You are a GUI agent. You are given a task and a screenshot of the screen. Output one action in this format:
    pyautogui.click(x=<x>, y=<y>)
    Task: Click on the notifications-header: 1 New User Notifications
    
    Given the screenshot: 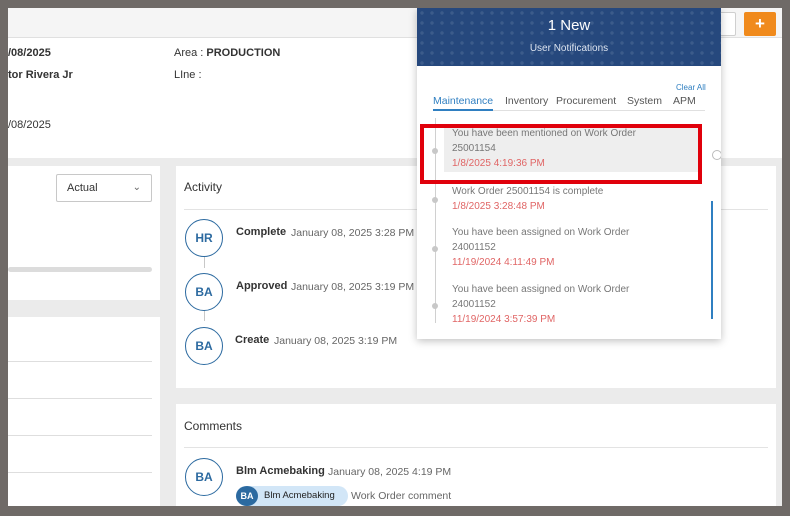 What is the action you would take?
    pyautogui.click(x=569, y=37)
    